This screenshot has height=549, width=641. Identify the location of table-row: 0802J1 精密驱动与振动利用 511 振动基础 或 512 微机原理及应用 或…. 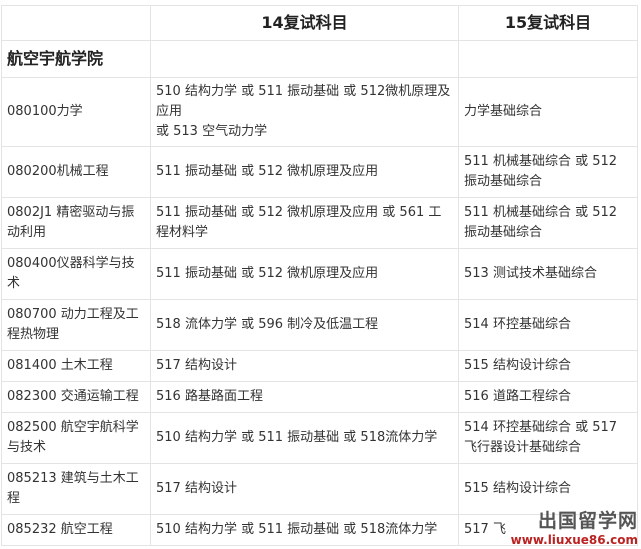
(319, 223).